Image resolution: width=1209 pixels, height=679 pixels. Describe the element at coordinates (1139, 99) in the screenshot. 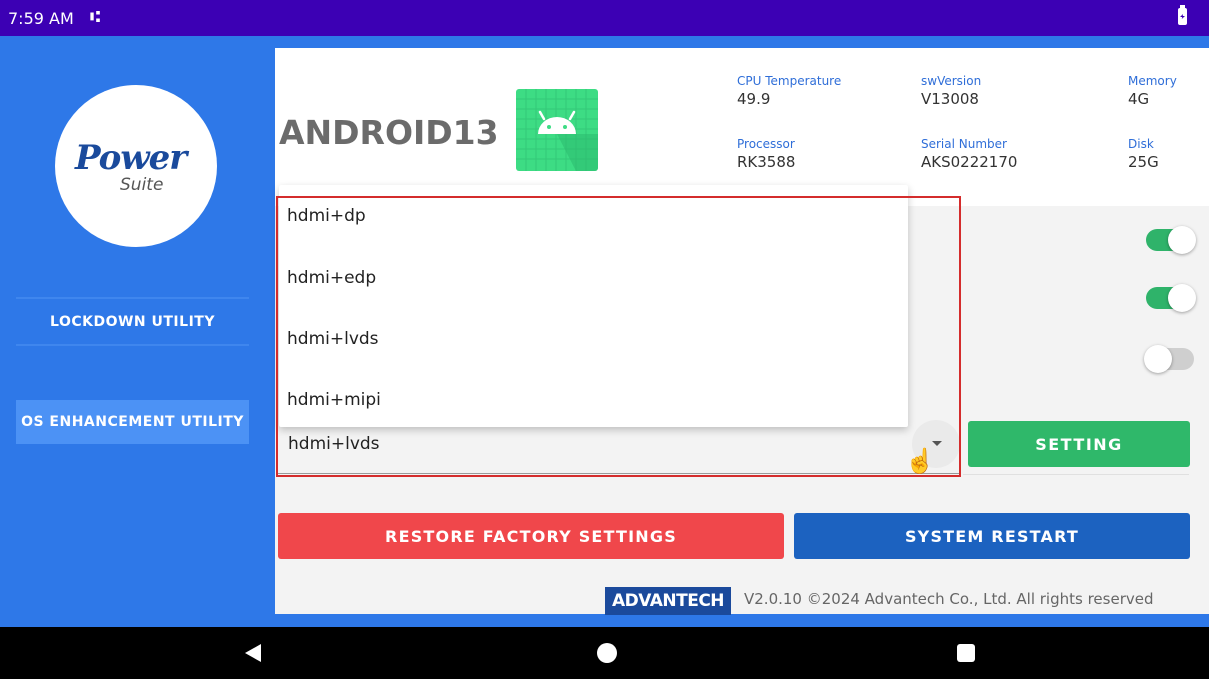

I see `memory-value: 4G` at that location.